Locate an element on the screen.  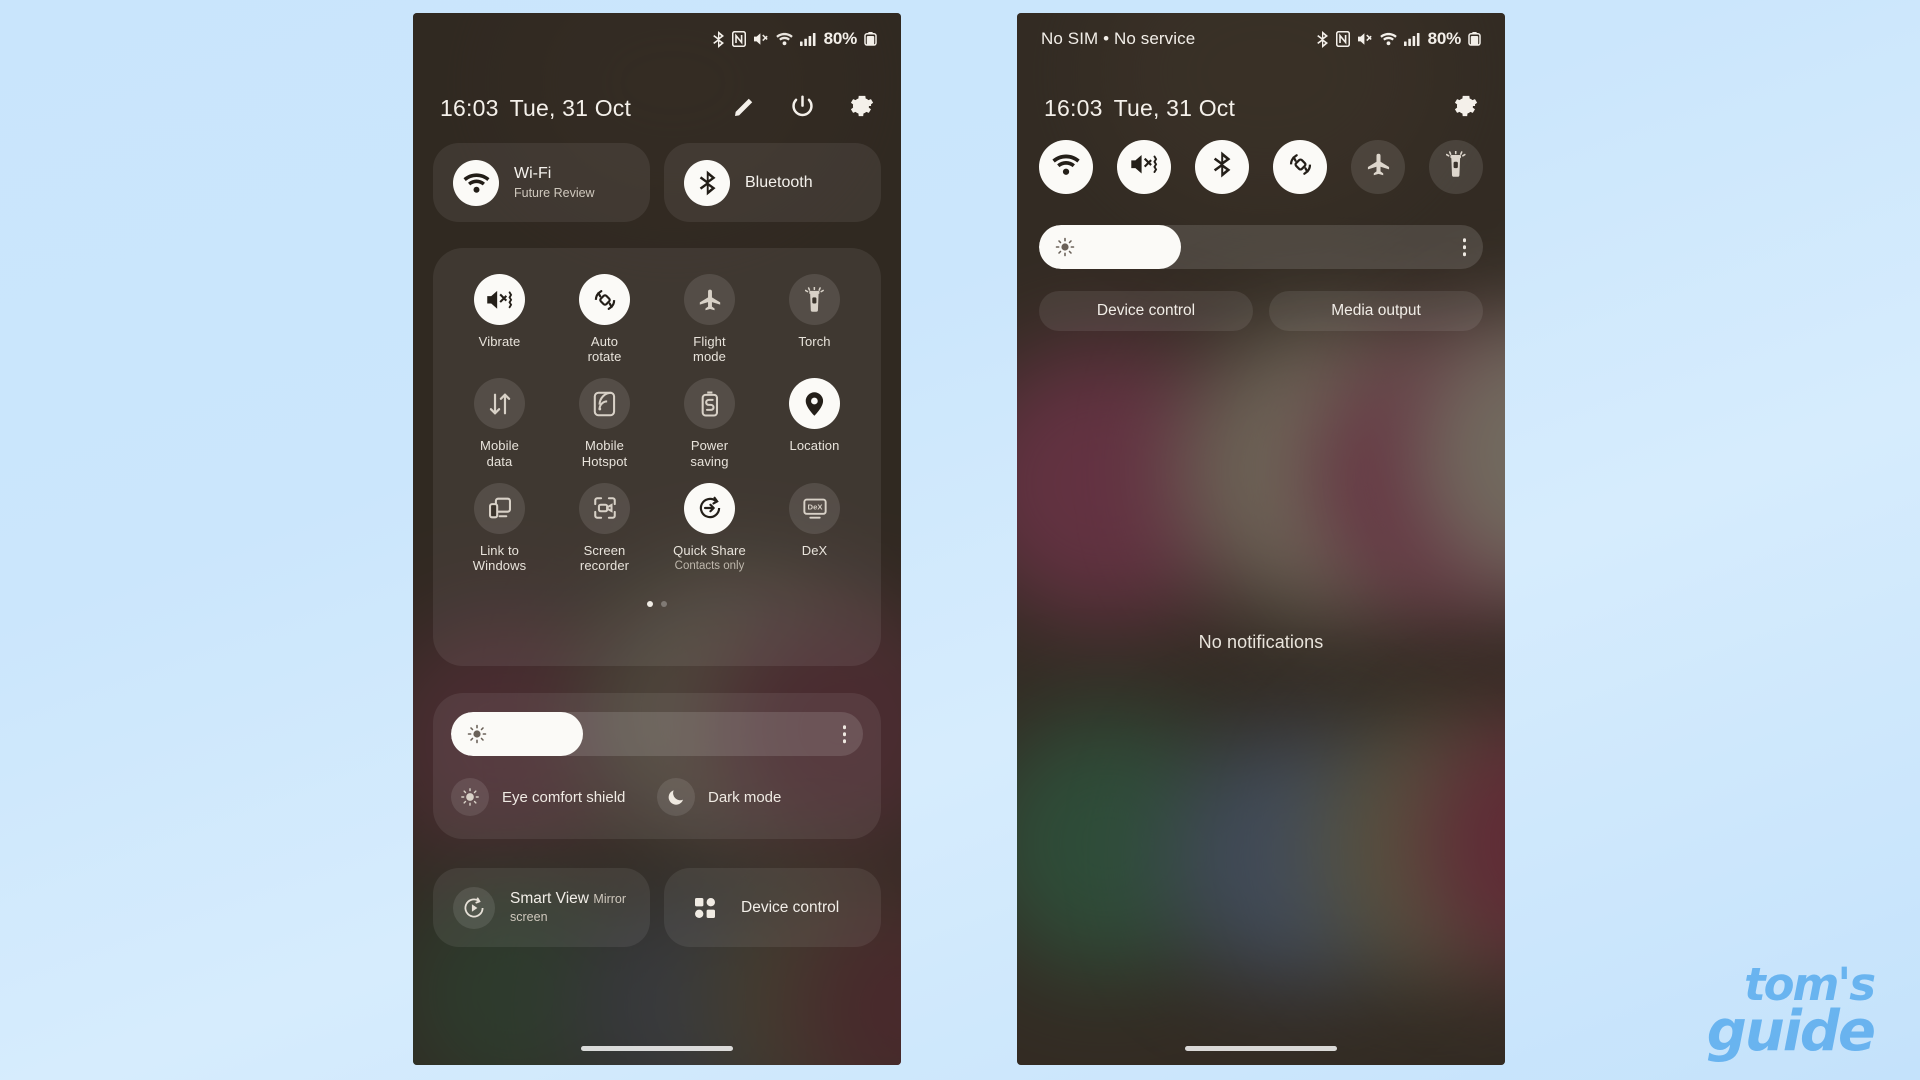
wifi-tile: Wi-Fi Future Review is located at coordinates (541, 182).